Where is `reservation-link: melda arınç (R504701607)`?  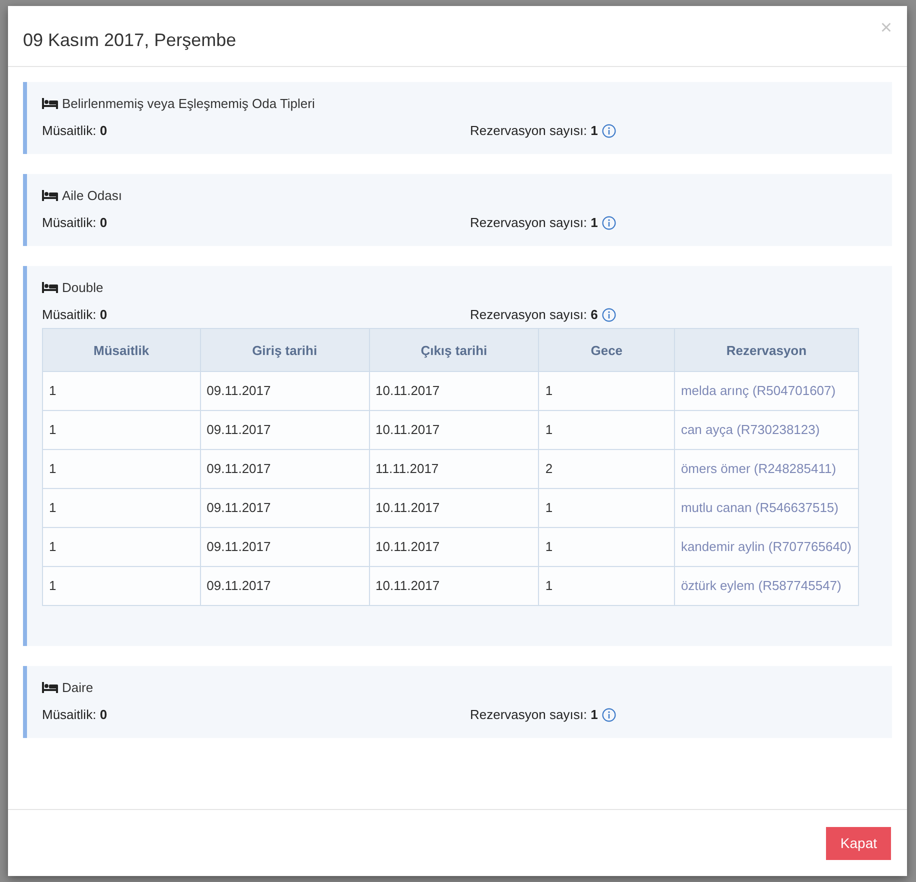 reservation-link: melda arınç (R504701607) is located at coordinates (758, 390).